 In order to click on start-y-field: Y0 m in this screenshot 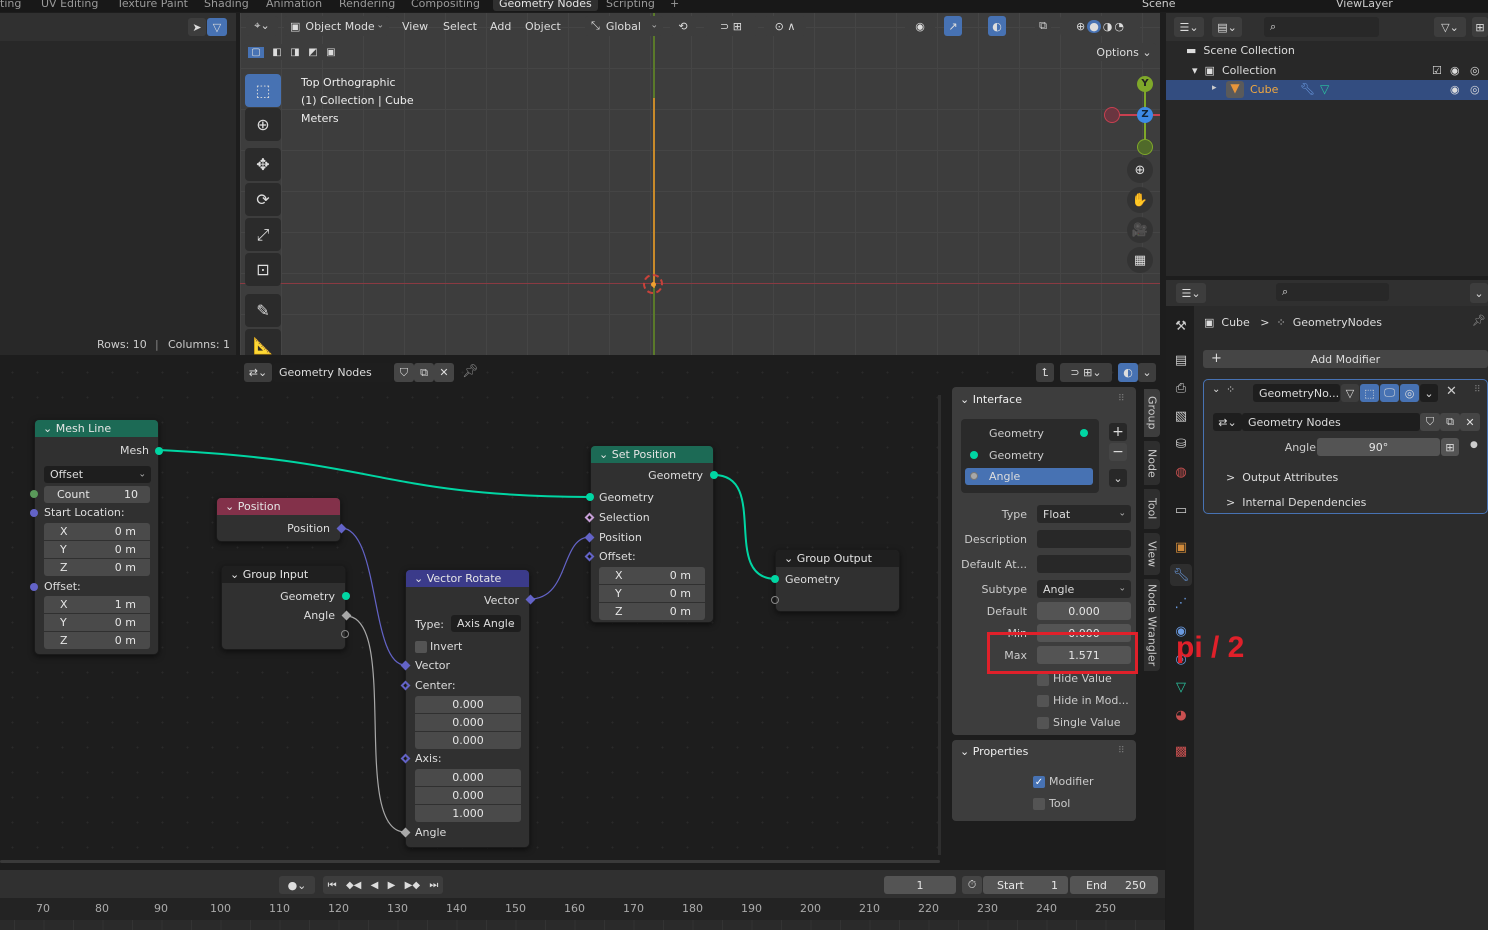, I will do `click(97, 549)`.